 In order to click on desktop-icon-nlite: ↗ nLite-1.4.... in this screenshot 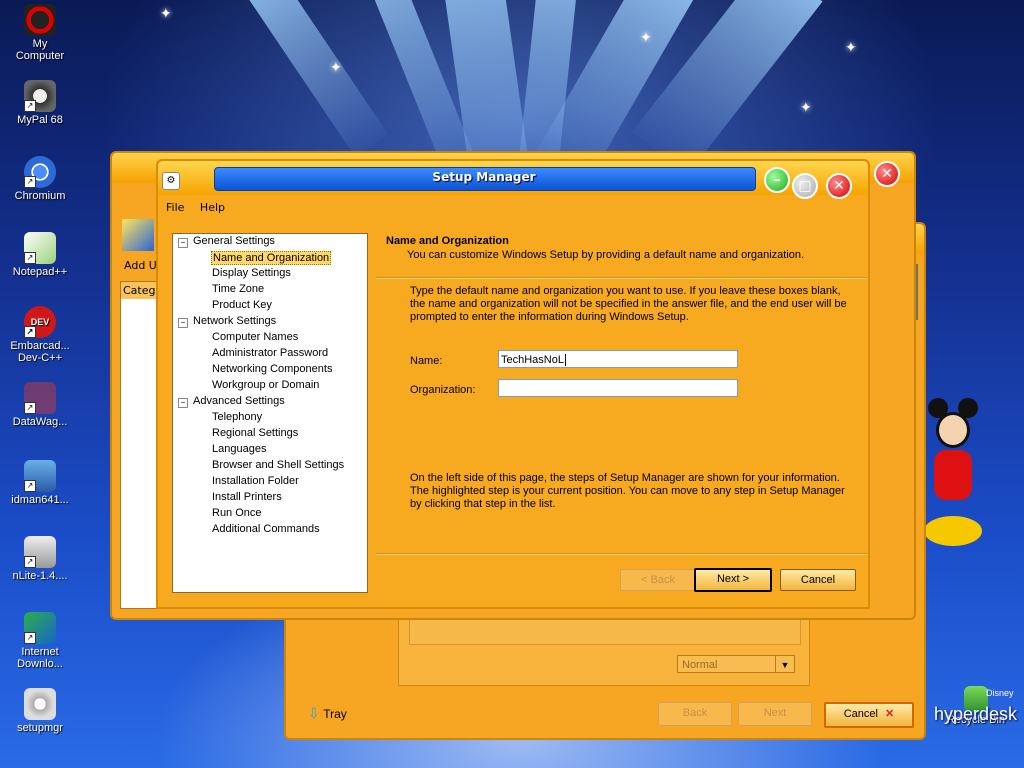, I will do `click(40, 559)`.